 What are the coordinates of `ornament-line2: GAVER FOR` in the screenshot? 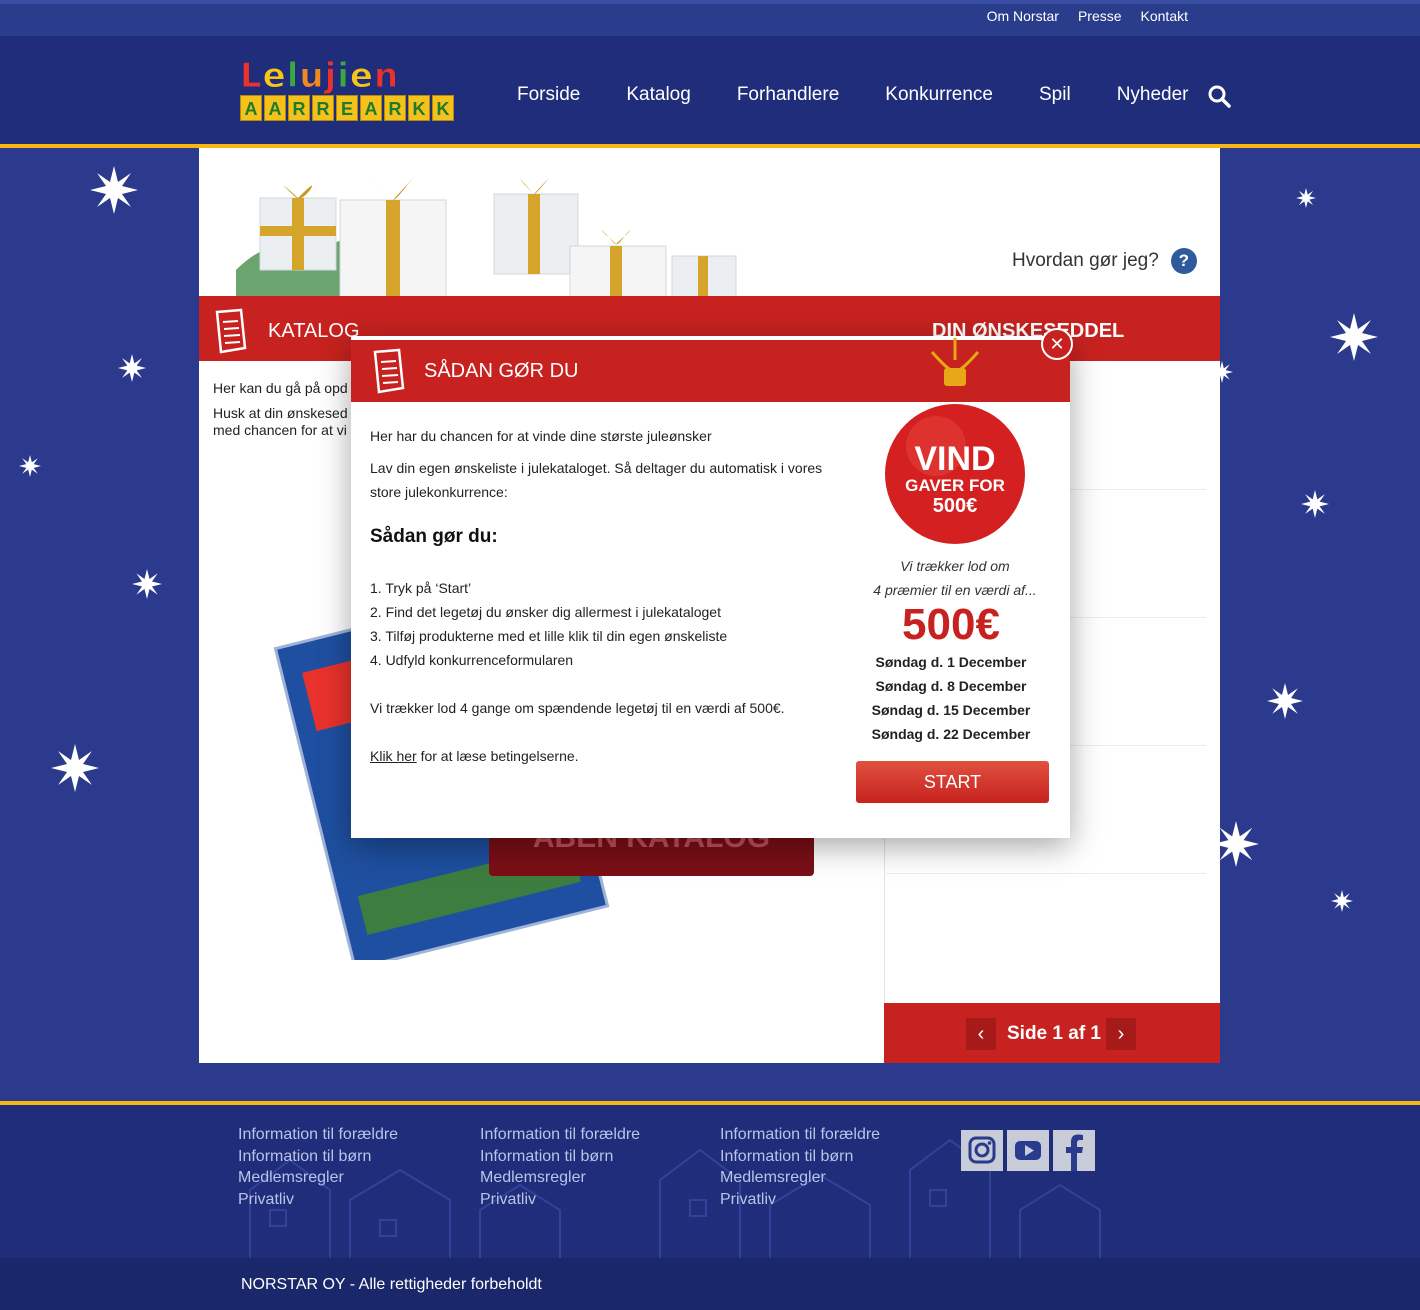 It's located at (955, 485).